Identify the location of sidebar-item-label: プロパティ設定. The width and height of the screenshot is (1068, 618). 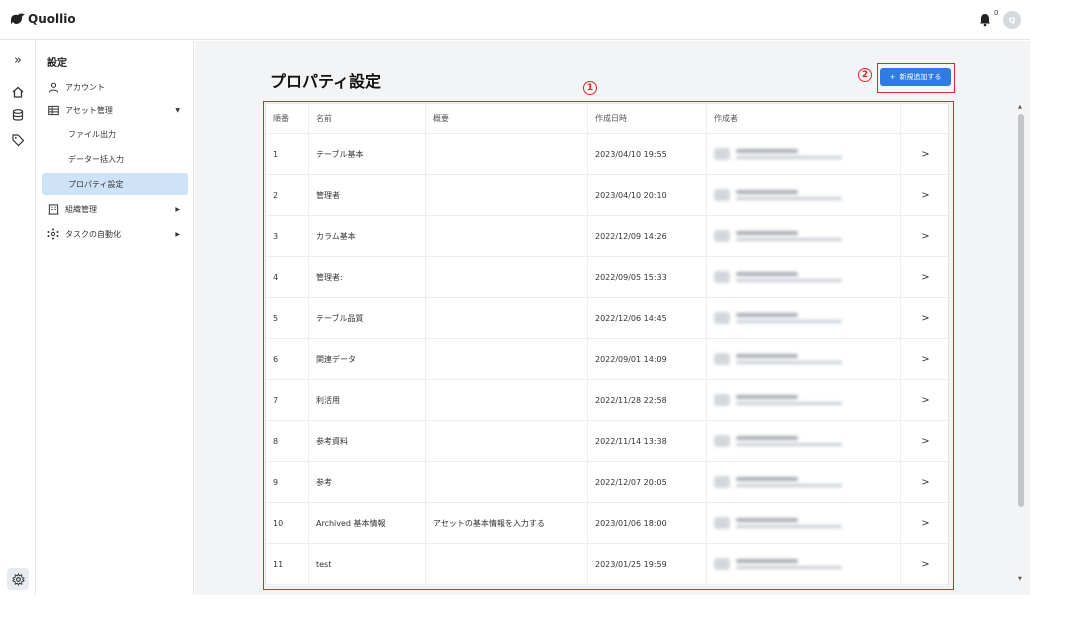
(96, 184).